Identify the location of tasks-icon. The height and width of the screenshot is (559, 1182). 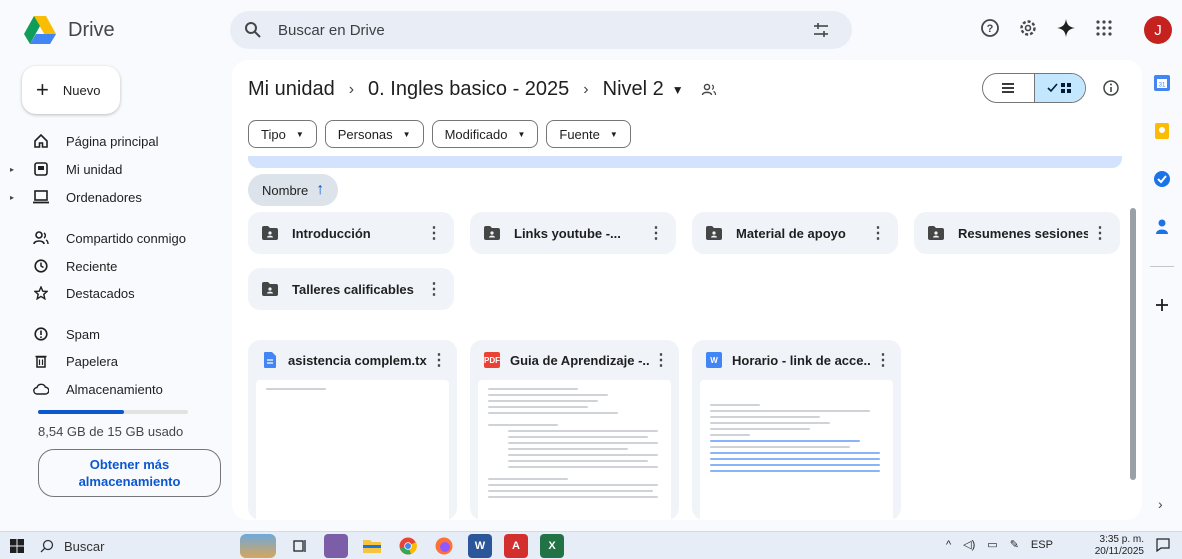
(1162, 179).